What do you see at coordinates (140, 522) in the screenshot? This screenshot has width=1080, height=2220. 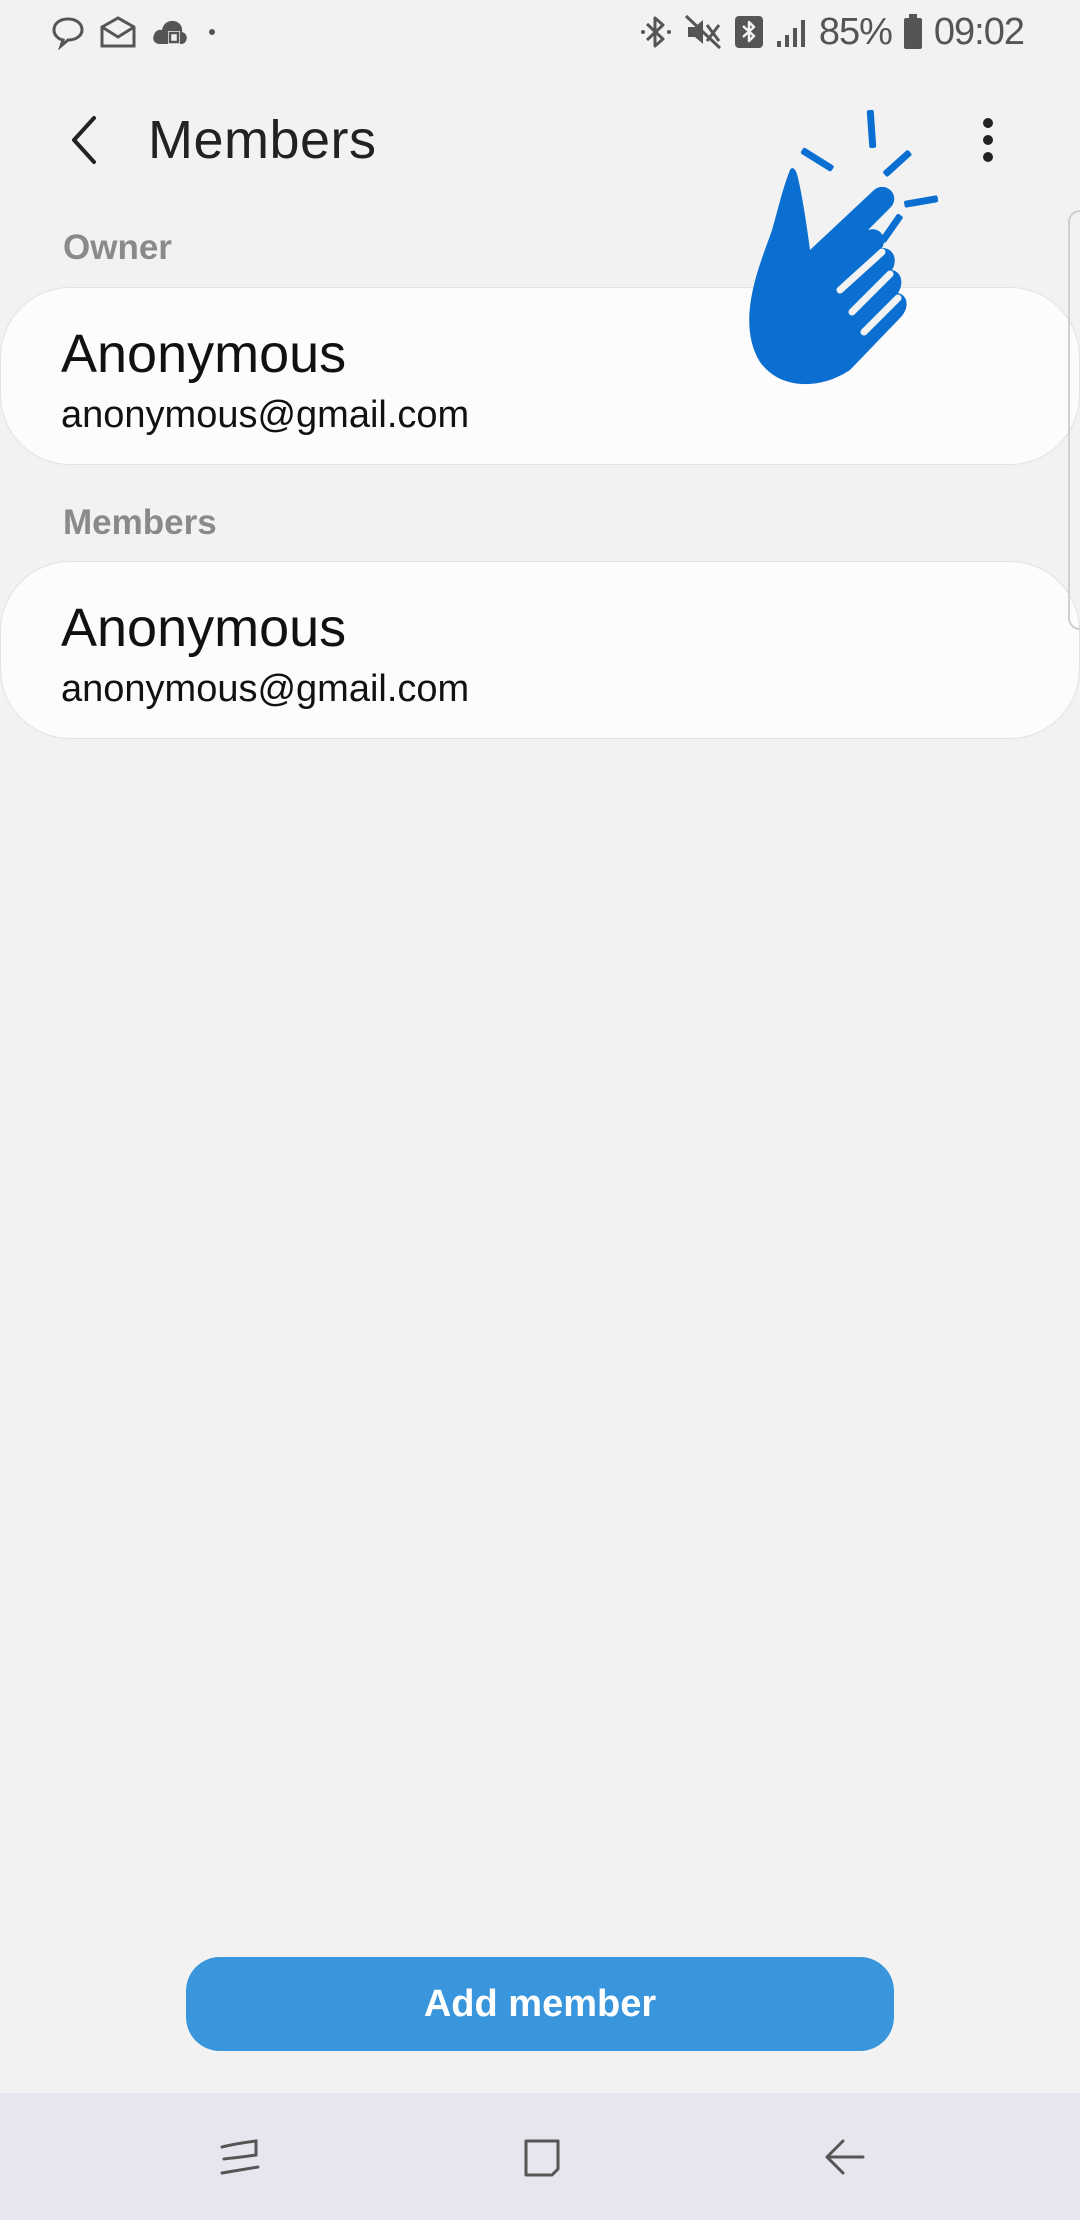 I see `members-section-header: Members` at bounding box center [140, 522].